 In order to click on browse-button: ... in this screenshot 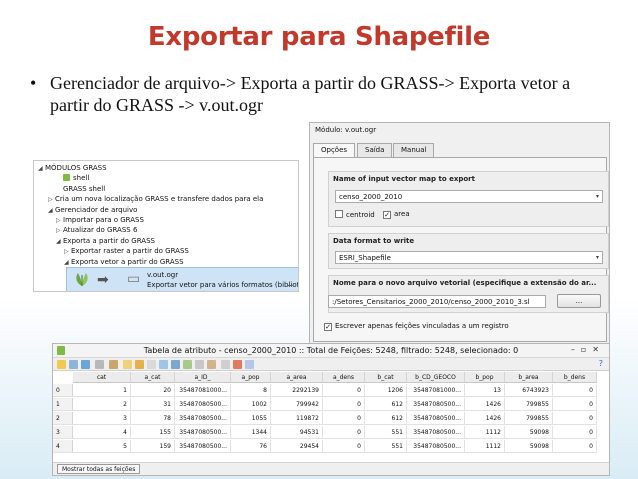, I will do `click(579, 301)`.